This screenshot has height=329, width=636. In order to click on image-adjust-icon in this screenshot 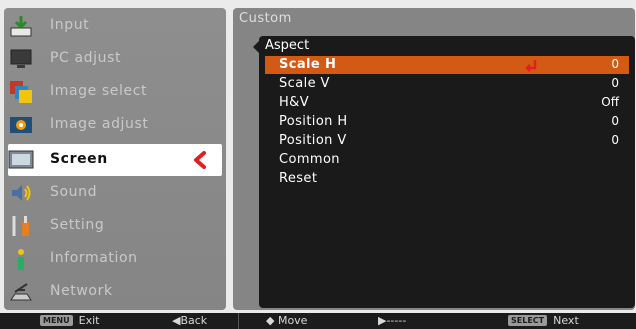, I will do `click(21, 125)`.